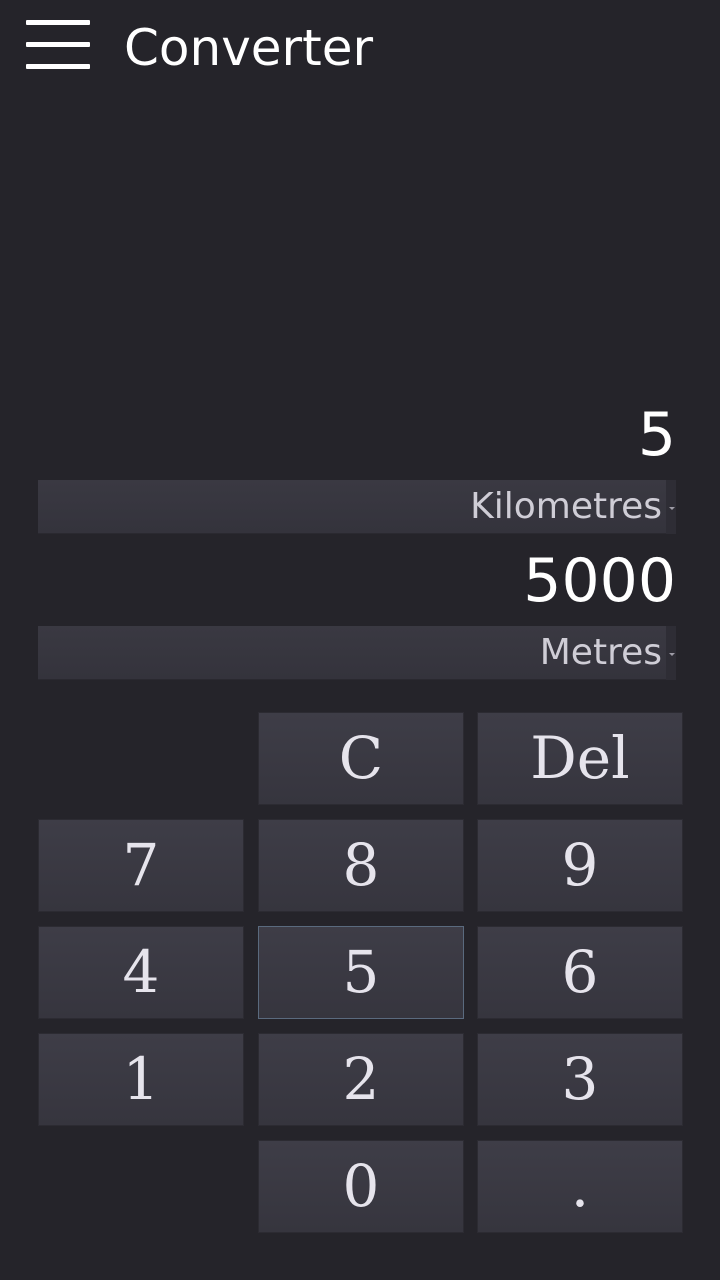 The height and width of the screenshot is (1280, 720). What do you see at coordinates (141, 1079) in the screenshot?
I see `key-1-button: 1` at bounding box center [141, 1079].